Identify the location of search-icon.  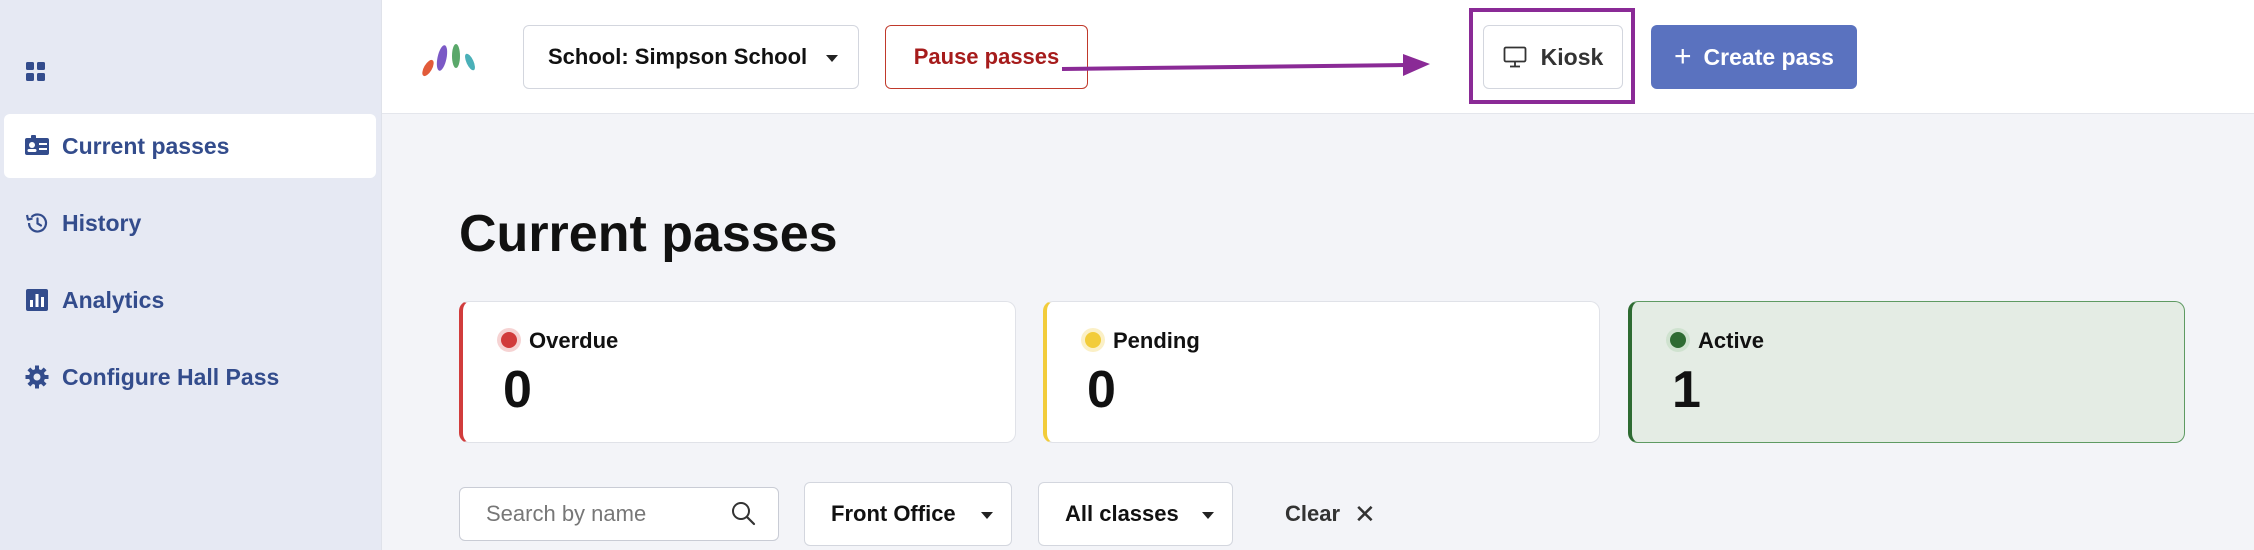
(743, 513).